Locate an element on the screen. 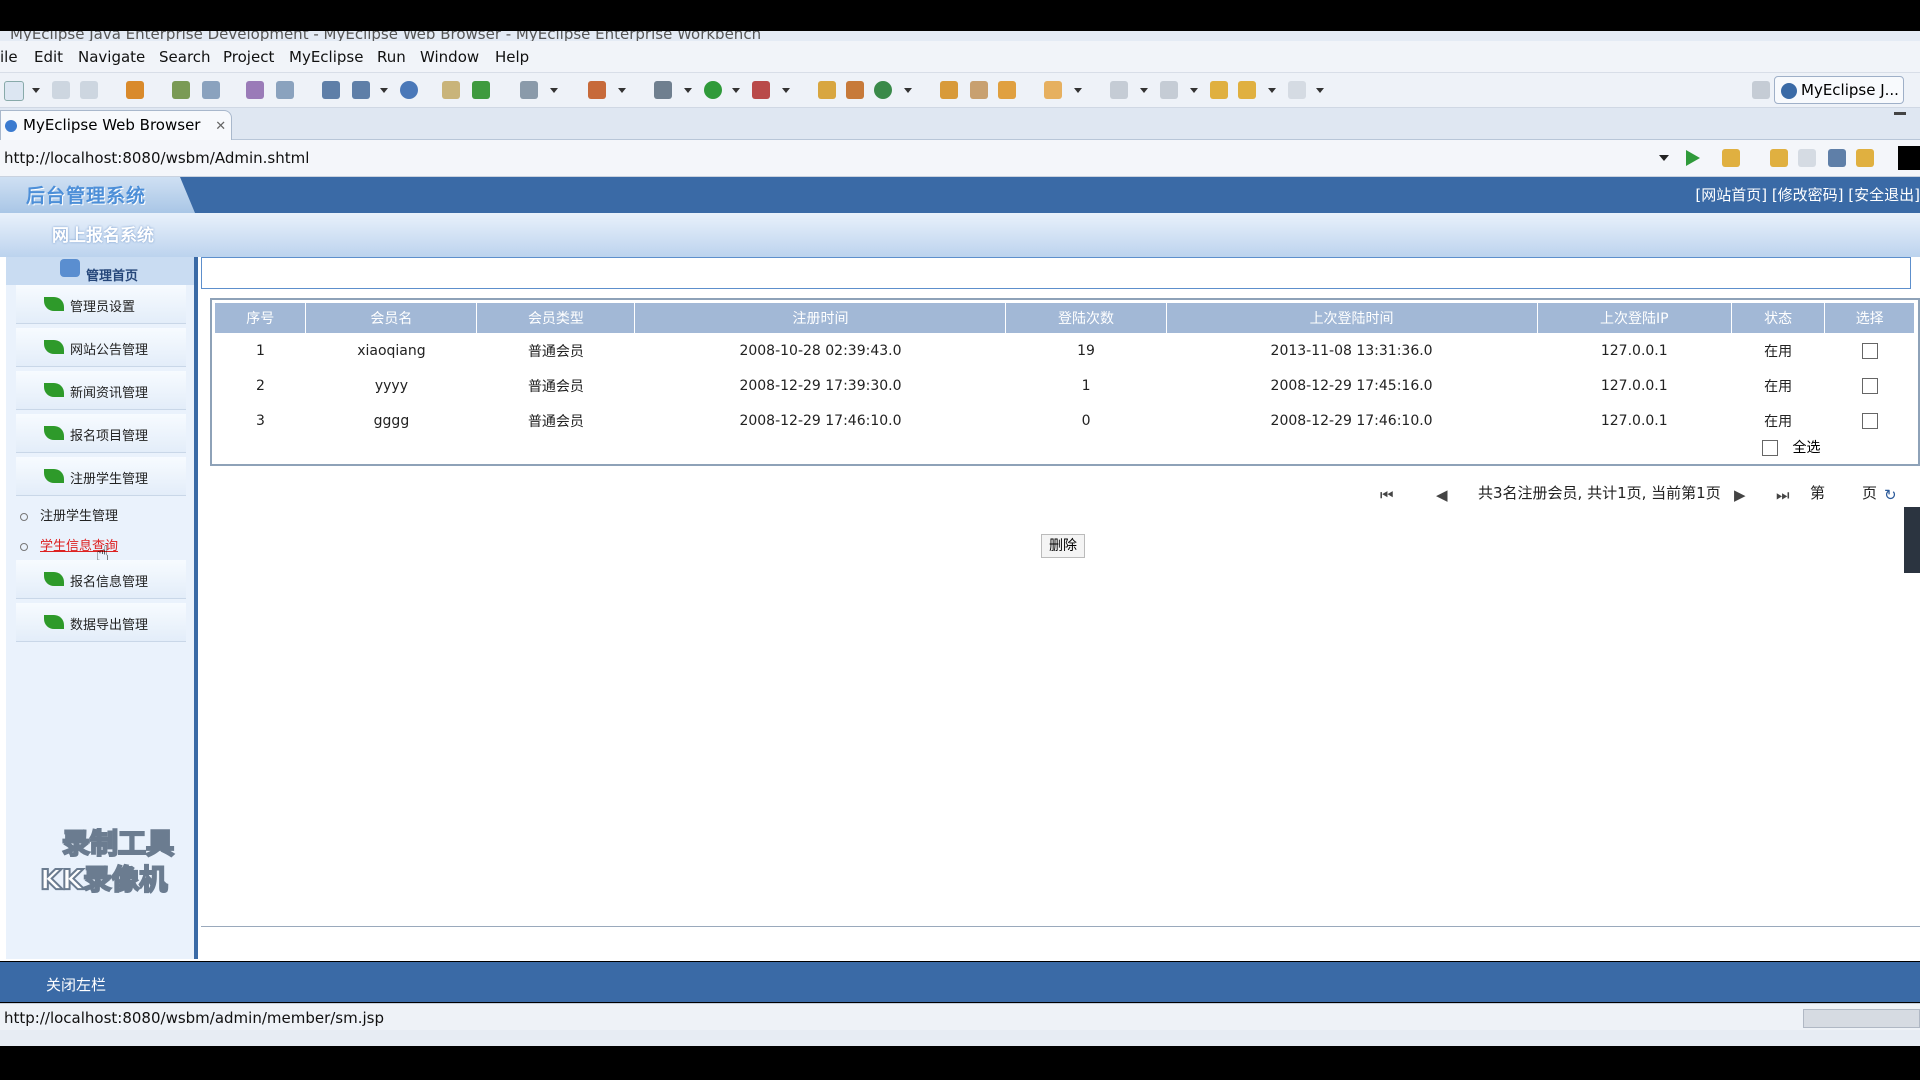 This screenshot has height=1080, width=1920. prev-page-icon: ◀ is located at coordinates (1442, 495).